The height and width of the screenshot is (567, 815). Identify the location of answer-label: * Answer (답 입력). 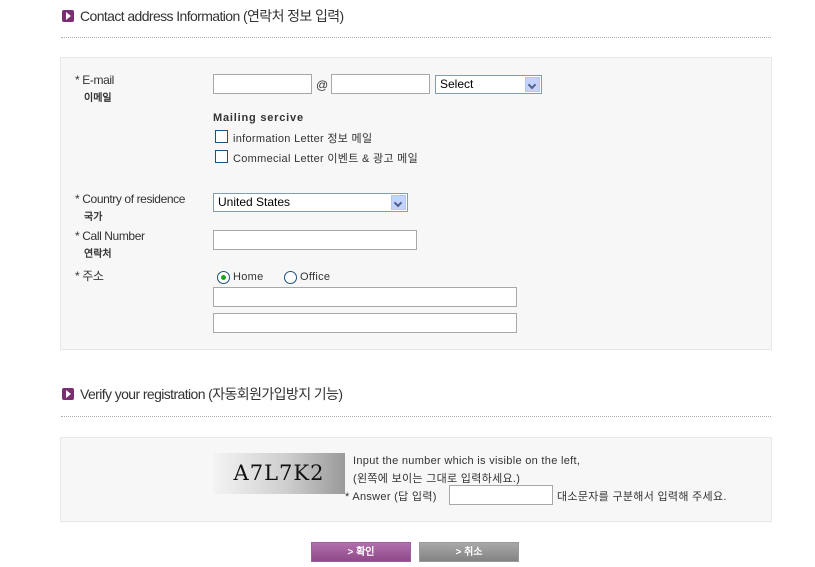
(391, 497).